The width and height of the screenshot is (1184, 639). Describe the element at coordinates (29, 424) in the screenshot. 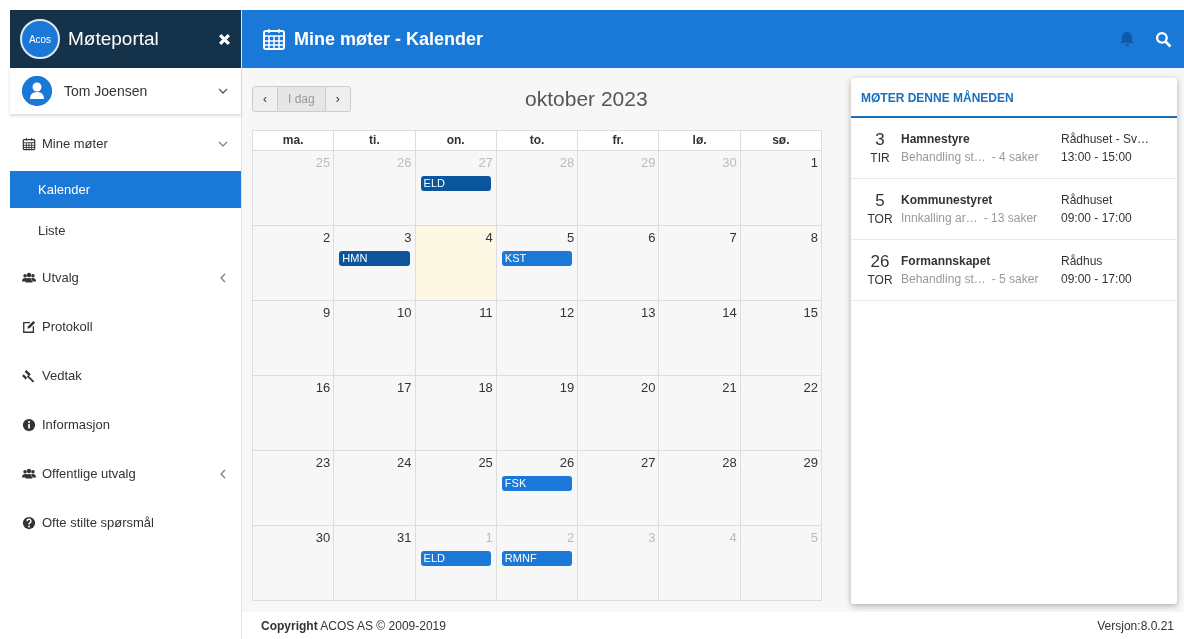

I see `info-icon` at that location.